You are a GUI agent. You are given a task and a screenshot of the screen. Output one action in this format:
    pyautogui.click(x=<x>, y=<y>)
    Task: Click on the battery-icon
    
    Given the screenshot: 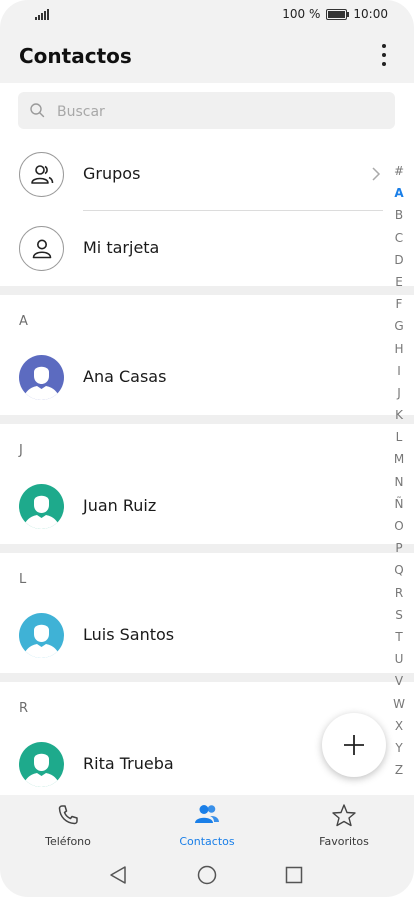 What is the action you would take?
    pyautogui.click(x=338, y=14)
    